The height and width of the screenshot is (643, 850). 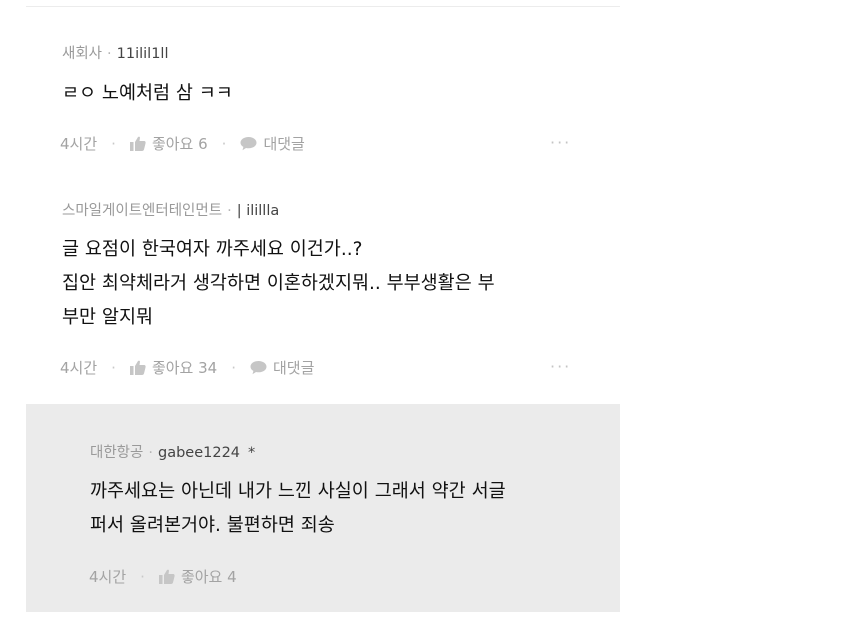 I want to click on username: 11ilil1ll, so click(x=143, y=54).